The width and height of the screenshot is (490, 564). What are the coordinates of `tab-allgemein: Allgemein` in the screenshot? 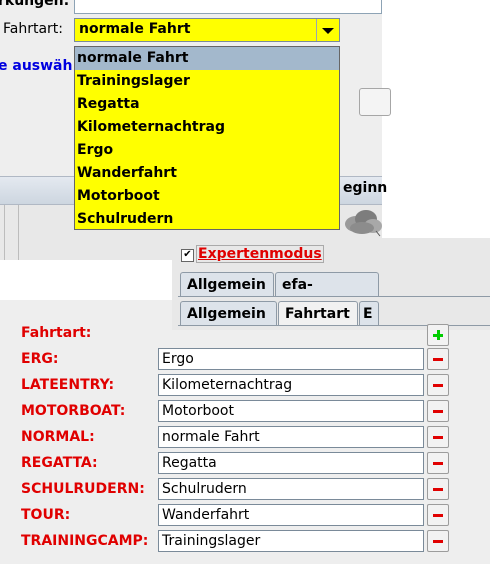 It's located at (228, 313).